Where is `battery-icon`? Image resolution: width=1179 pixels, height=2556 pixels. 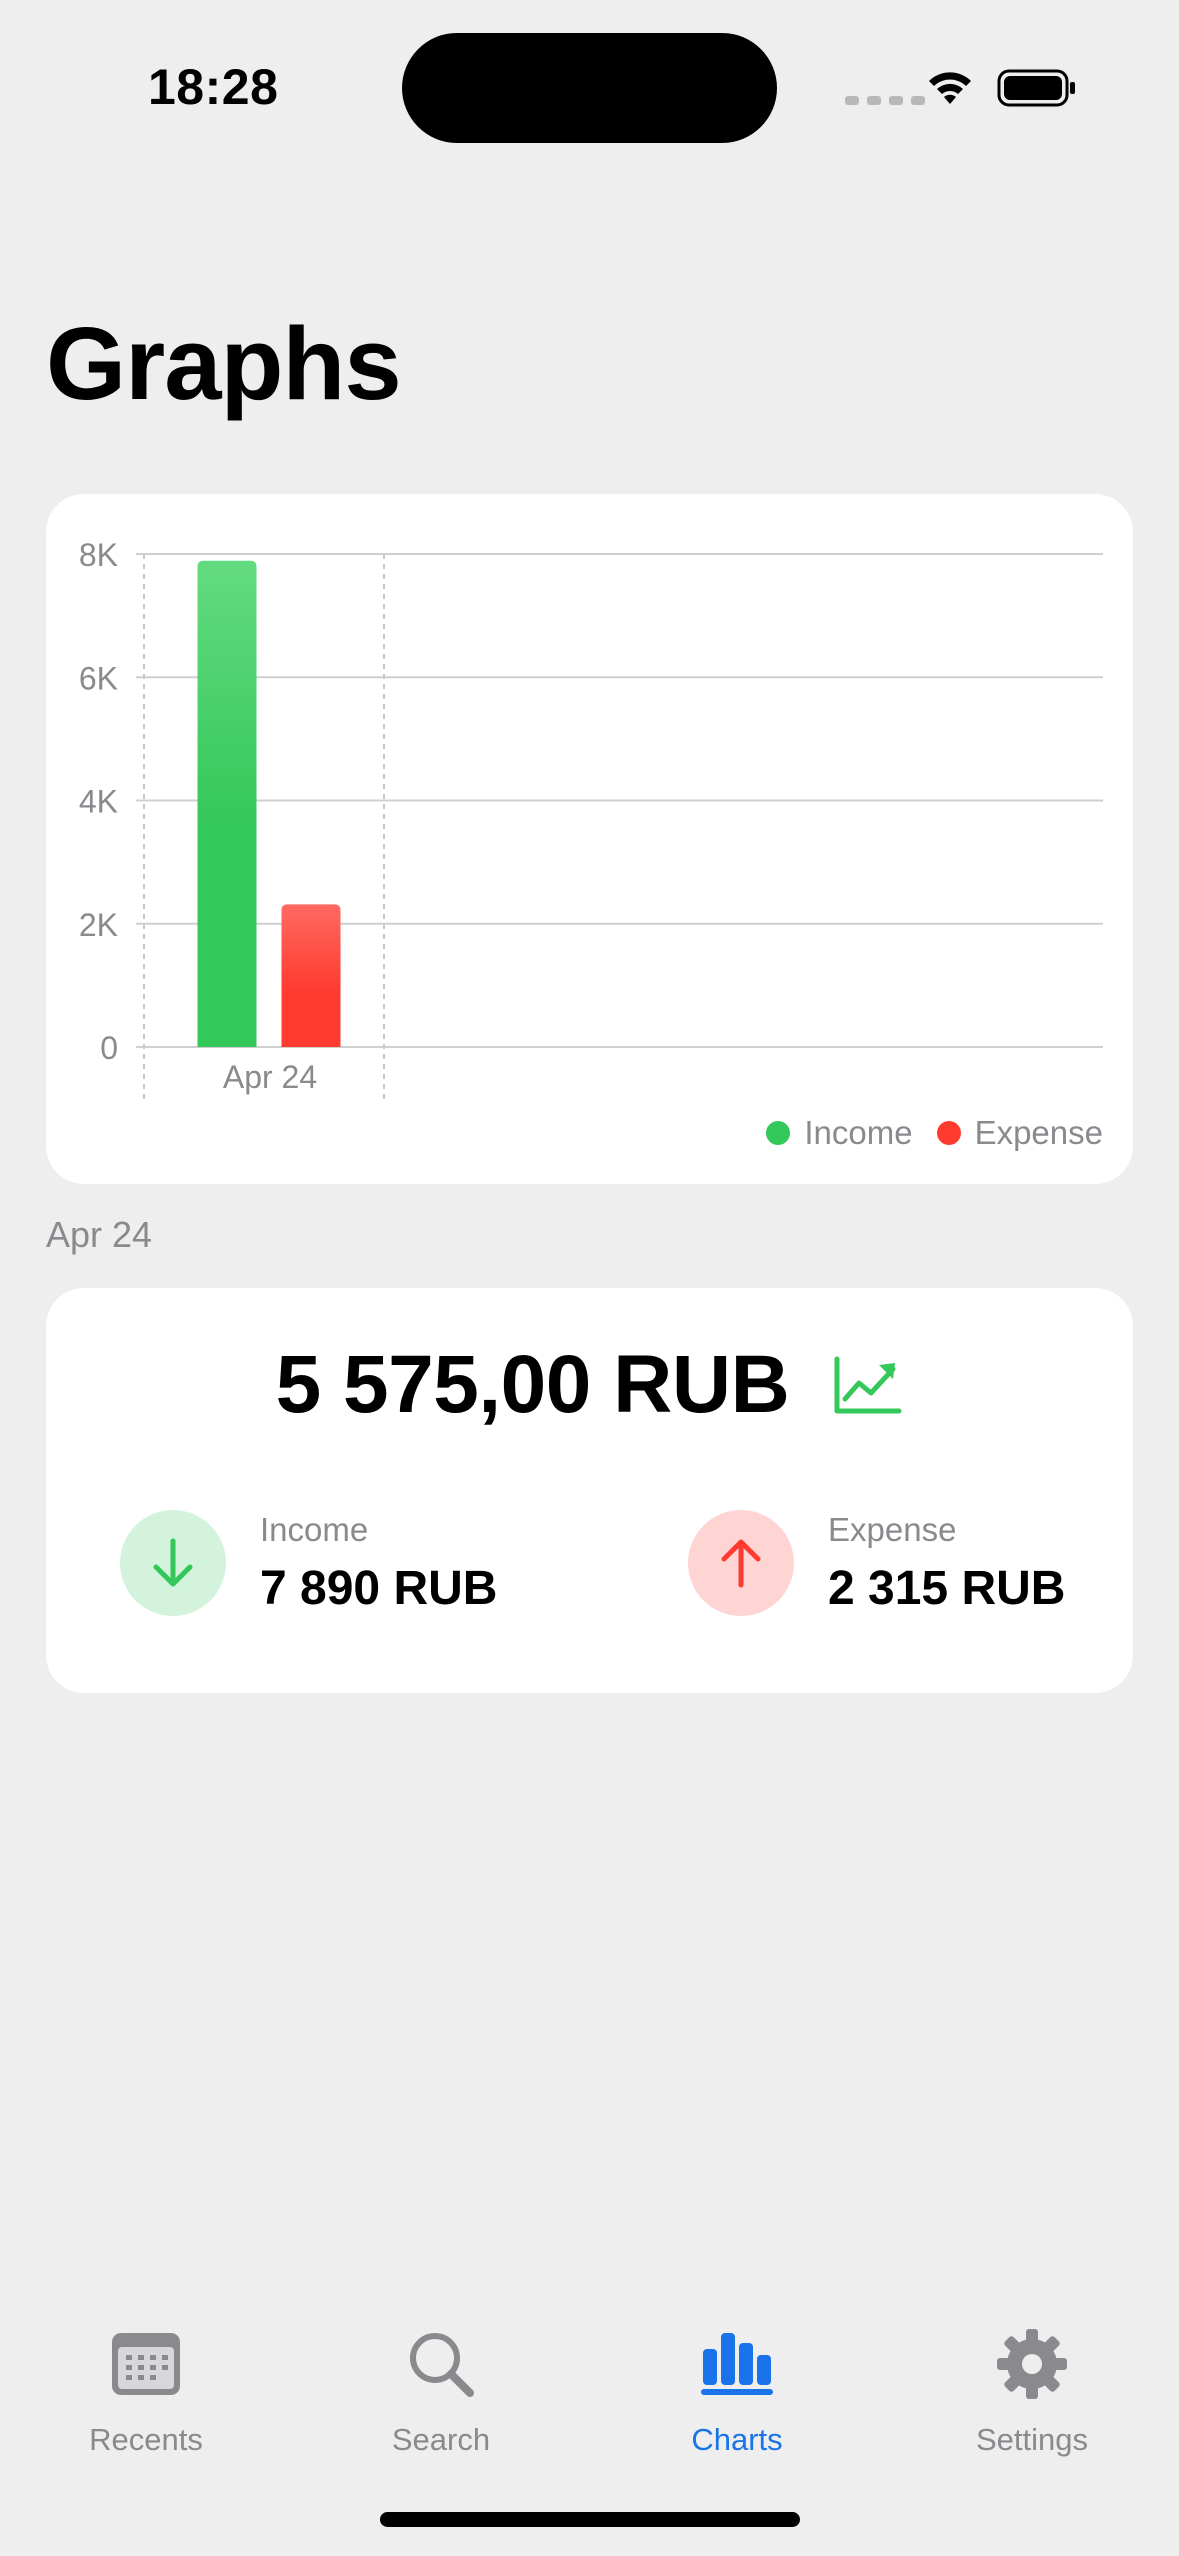 battery-icon is located at coordinates (1036, 88).